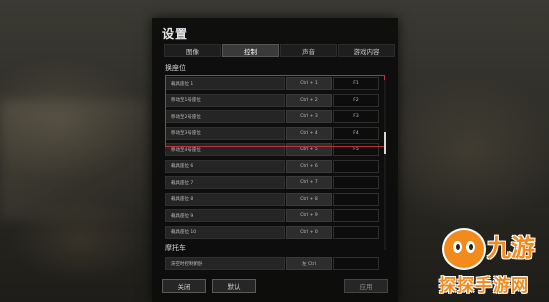 The width and height of the screenshot is (549, 302). What do you see at coordinates (492, 264) in the screenshot?
I see `watermark-logo: 九游 探探手游网` at bounding box center [492, 264].